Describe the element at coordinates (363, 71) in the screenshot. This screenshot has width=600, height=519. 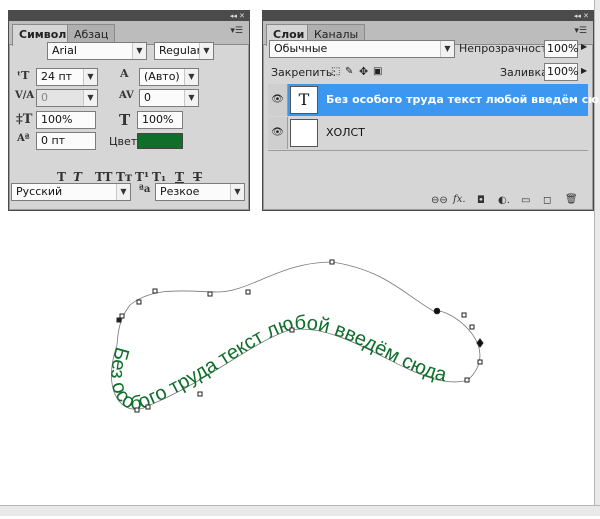
I see `lock-position-icon: ✥` at that location.